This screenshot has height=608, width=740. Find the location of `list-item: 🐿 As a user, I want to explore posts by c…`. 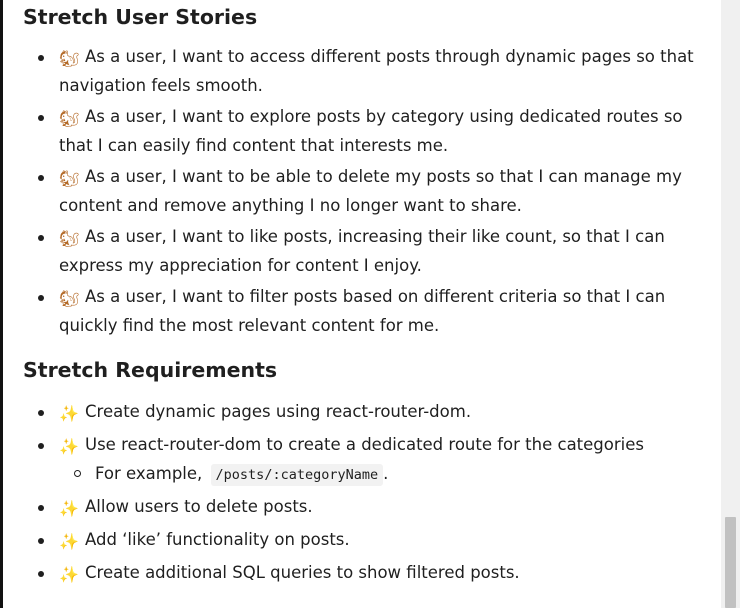

list-item: 🐿 As a user, I want to explore posts by c… is located at coordinates (368, 131).